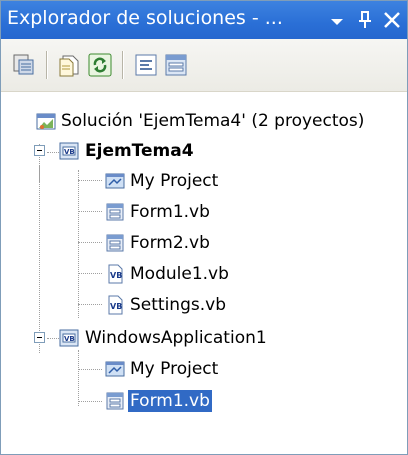 Image resolution: width=408 pixels, height=455 pixels. Describe the element at coordinates (179, 274) in the screenshot. I see `tree-node-label: Module1.vb` at that location.